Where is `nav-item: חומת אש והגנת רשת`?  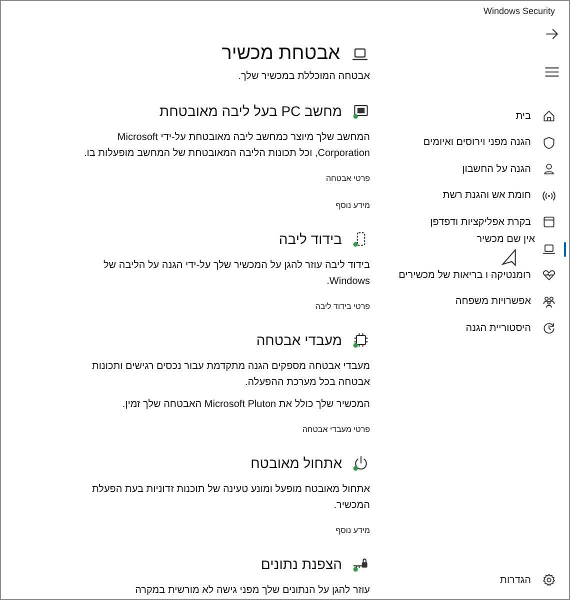 nav-item: חומת אש והגנת רשת is located at coordinates (475, 195).